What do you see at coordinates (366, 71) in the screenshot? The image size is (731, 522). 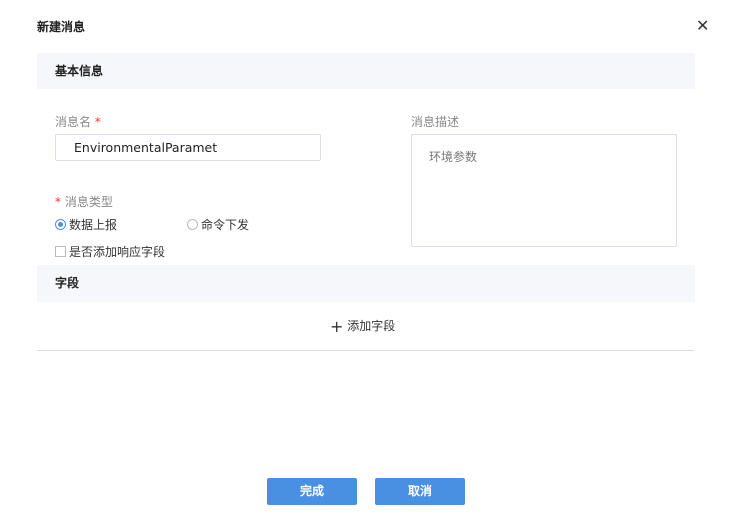 I see `section-basic-info: 基本信息` at bounding box center [366, 71].